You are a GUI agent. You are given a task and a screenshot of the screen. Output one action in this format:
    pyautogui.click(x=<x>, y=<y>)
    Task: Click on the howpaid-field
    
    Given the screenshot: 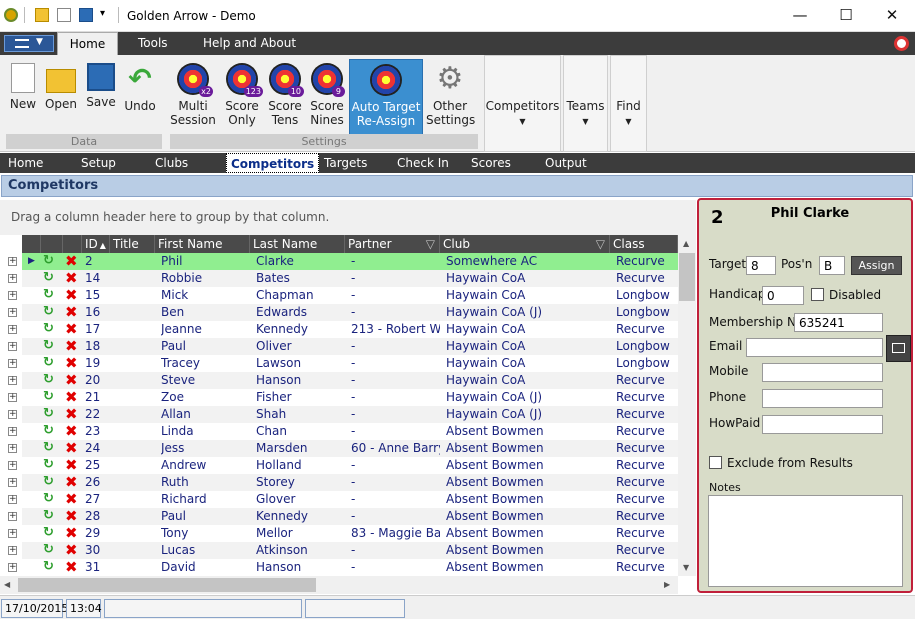 What is the action you would take?
    pyautogui.click(x=822, y=424)
    